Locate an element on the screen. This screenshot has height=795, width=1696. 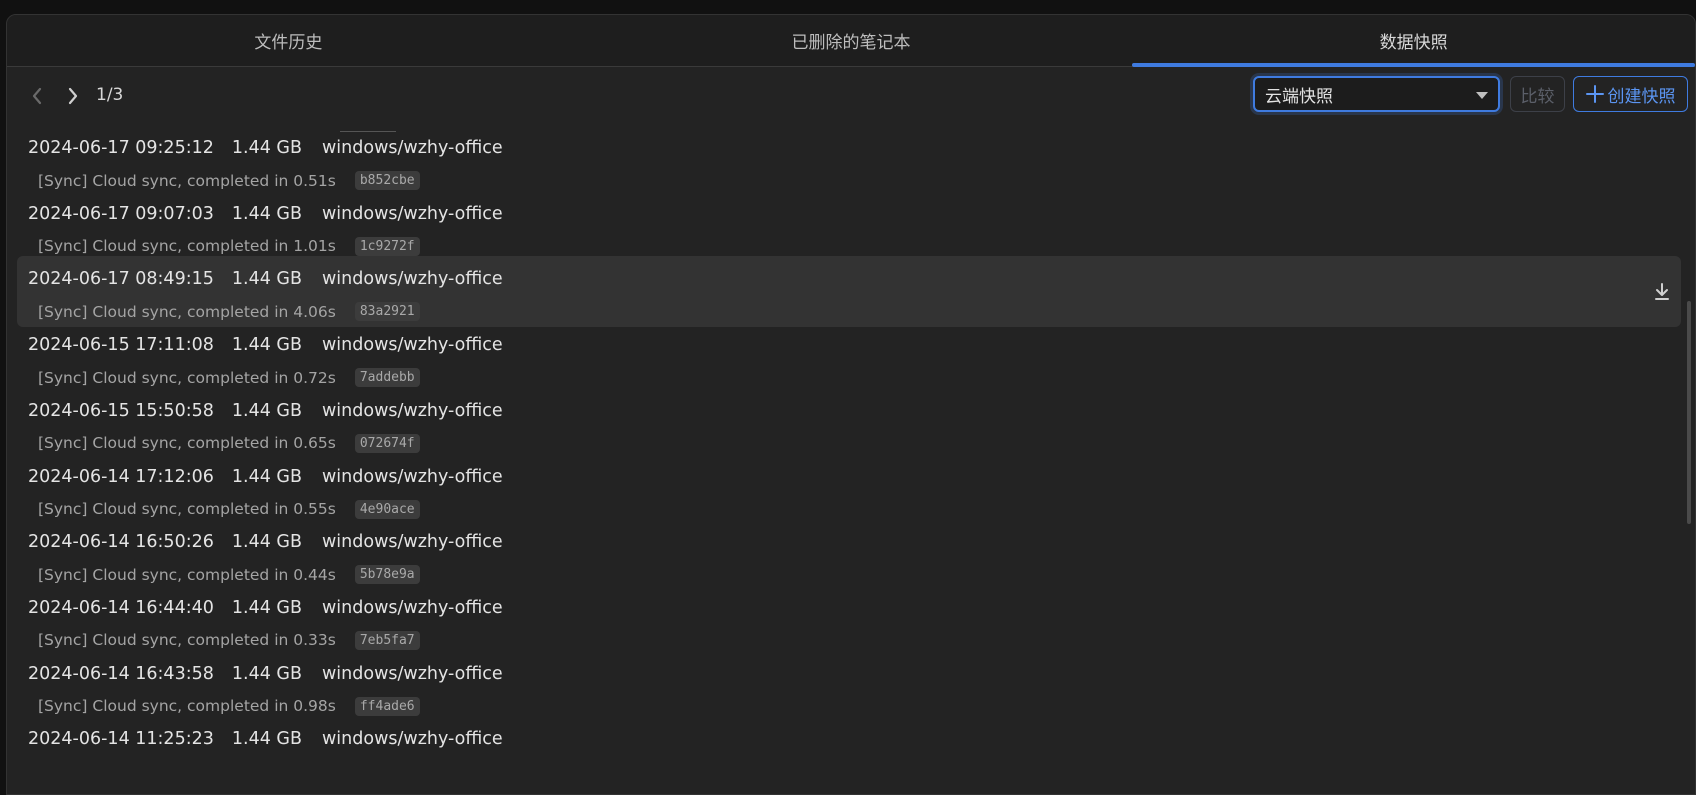
snapshot-memo: [Sync] Cloud sync, completed in 0.72s is located at coordinates (187, 377).